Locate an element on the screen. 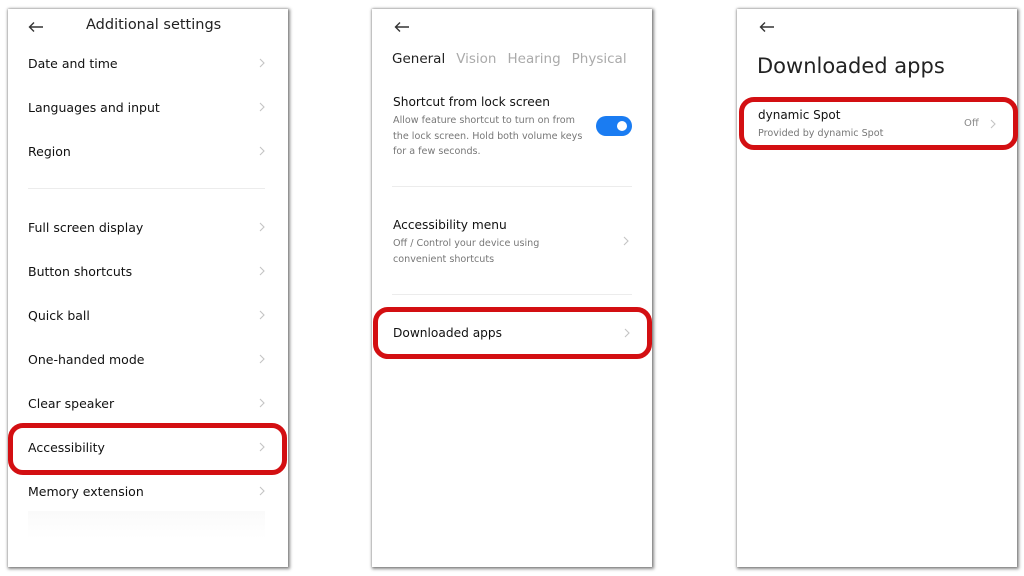  tab-hearing: Hearing is located at coordinates (534, 59).